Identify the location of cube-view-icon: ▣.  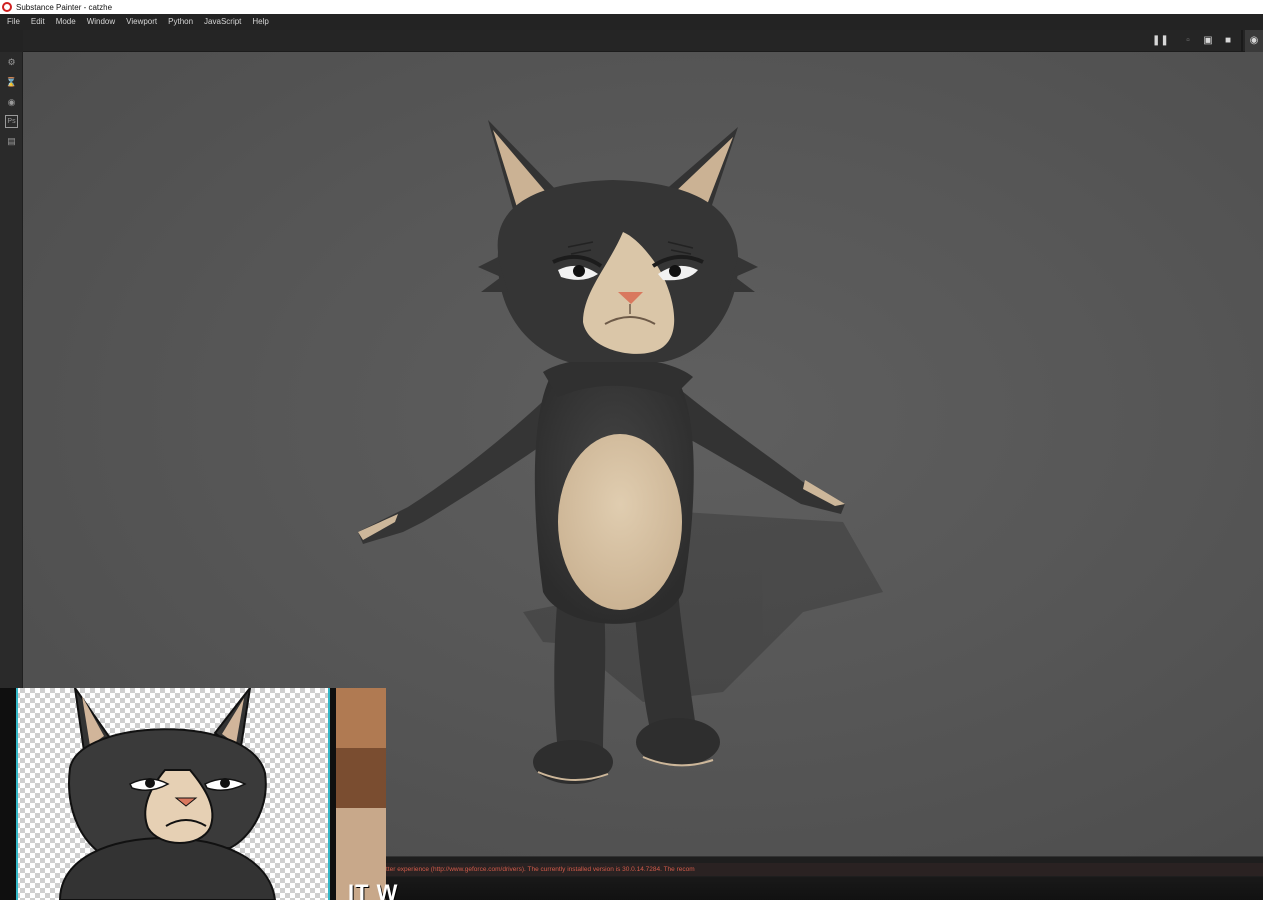
(1208, 41).